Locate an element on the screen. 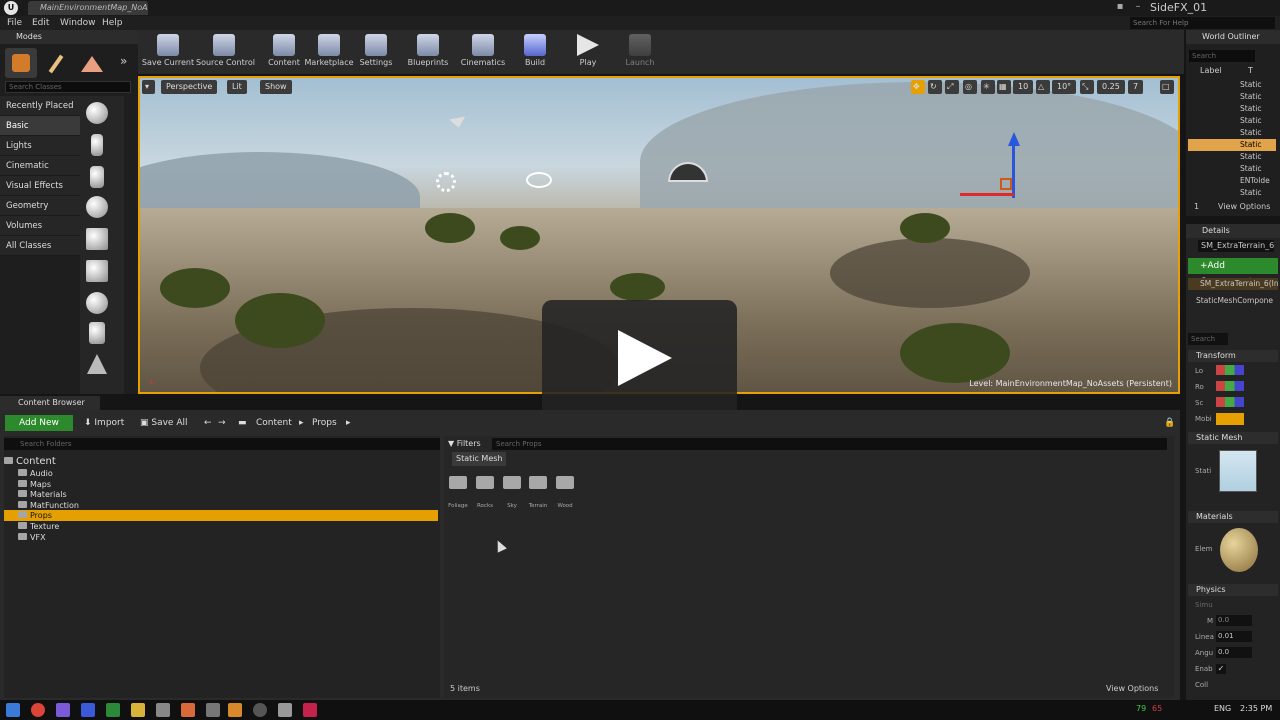  static-mesh-thumbnail is located at coordinates (1238, 471).